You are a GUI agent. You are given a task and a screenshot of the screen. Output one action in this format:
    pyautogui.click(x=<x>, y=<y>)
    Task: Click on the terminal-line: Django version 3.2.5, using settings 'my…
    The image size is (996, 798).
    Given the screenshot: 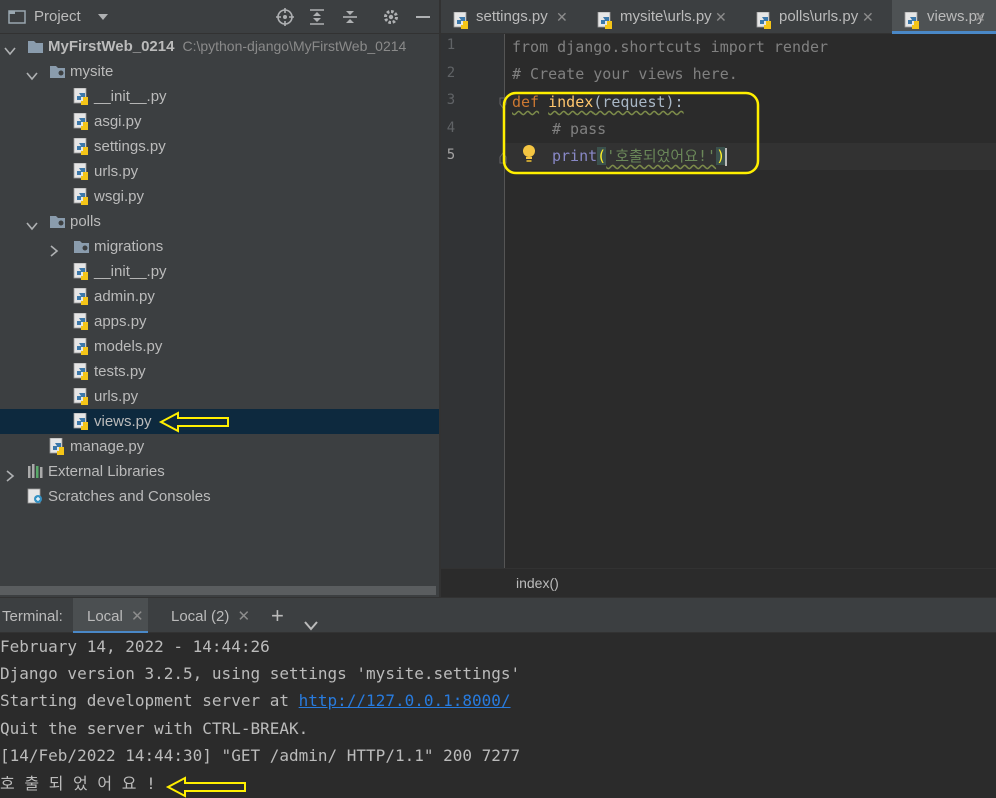 What is the action you would take?
    pyautogui.click(x=260, y=673)
    